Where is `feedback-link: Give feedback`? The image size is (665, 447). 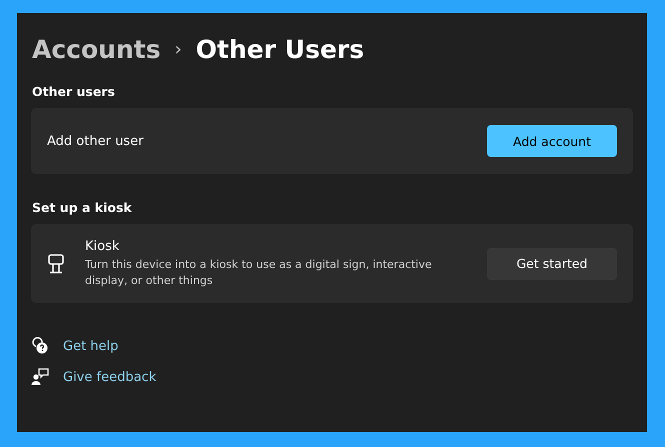 feedback-link: Give feedback is located at coordinates (109, 377).